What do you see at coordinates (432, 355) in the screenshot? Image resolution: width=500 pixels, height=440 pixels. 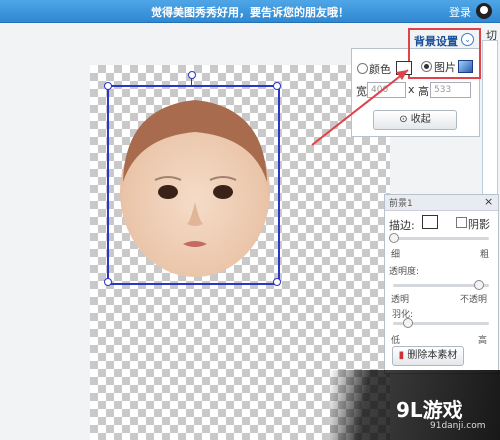 I see `delete-label: 删除本素材` at bounding box center [432, 355].